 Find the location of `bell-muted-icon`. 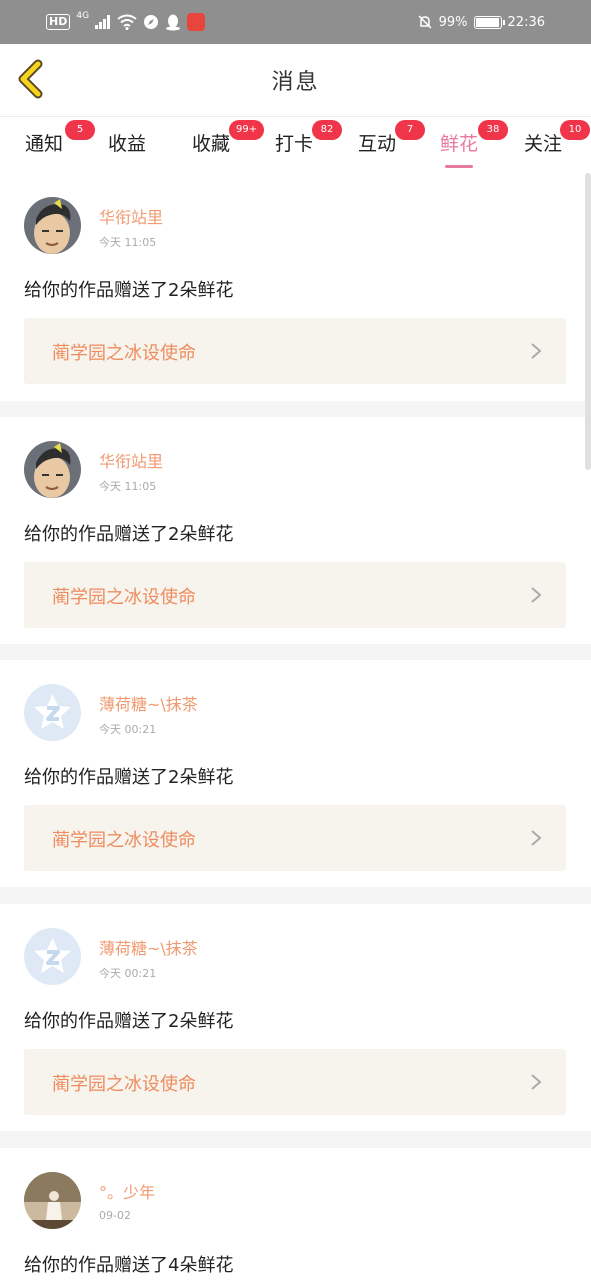

bell-muted-icon is located at coordinates (425, 22).